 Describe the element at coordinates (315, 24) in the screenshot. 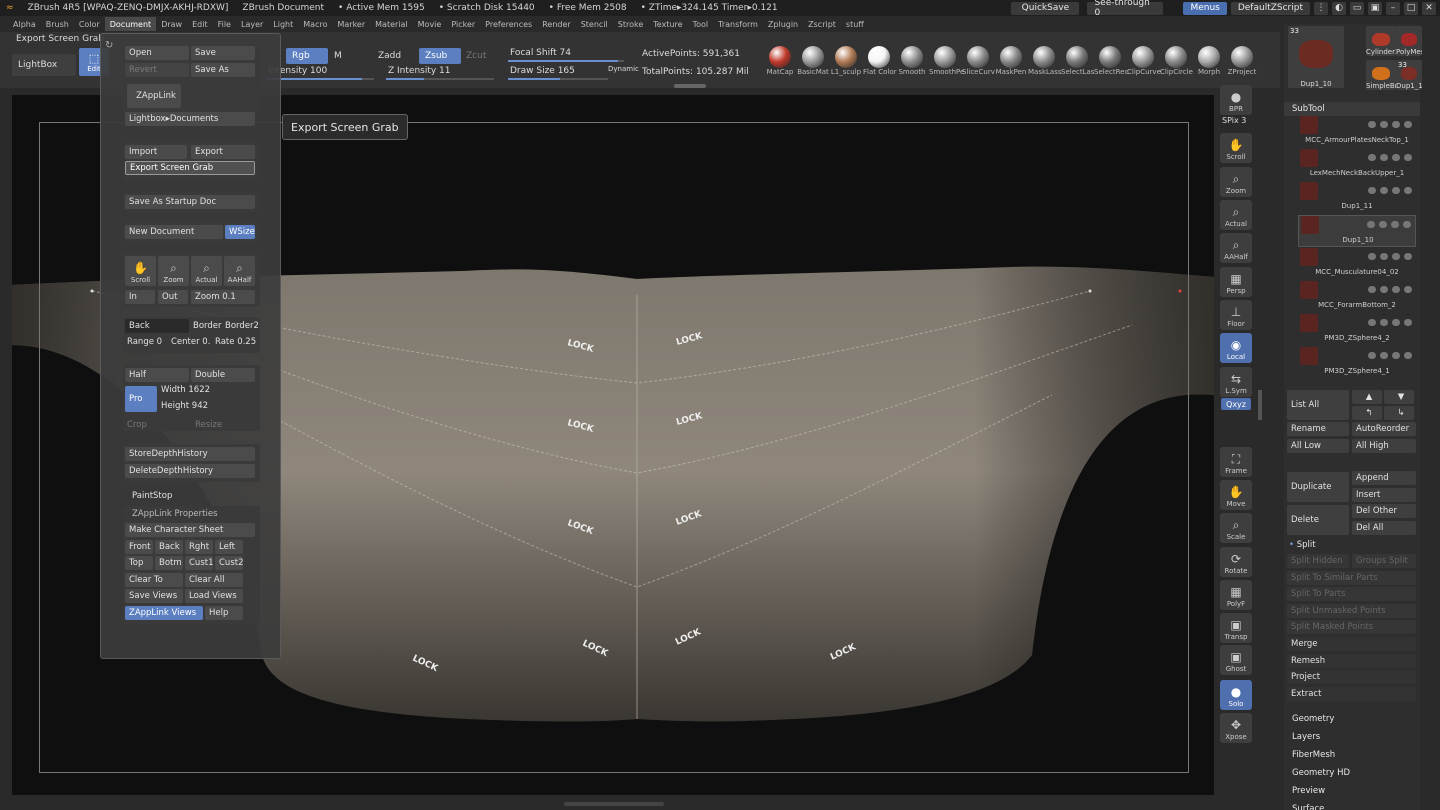

I see `menu-macro: Macro` at that location.